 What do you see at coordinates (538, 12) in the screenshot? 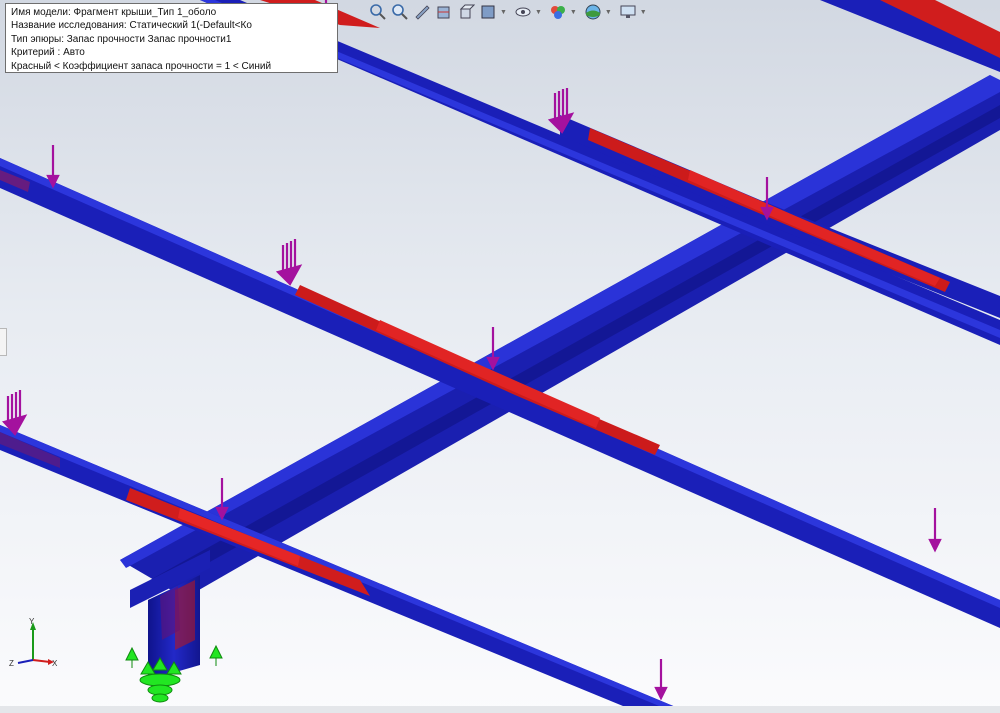
I see `hide-show-dropdown-caret: ▼` at bounding box center [538, 12].